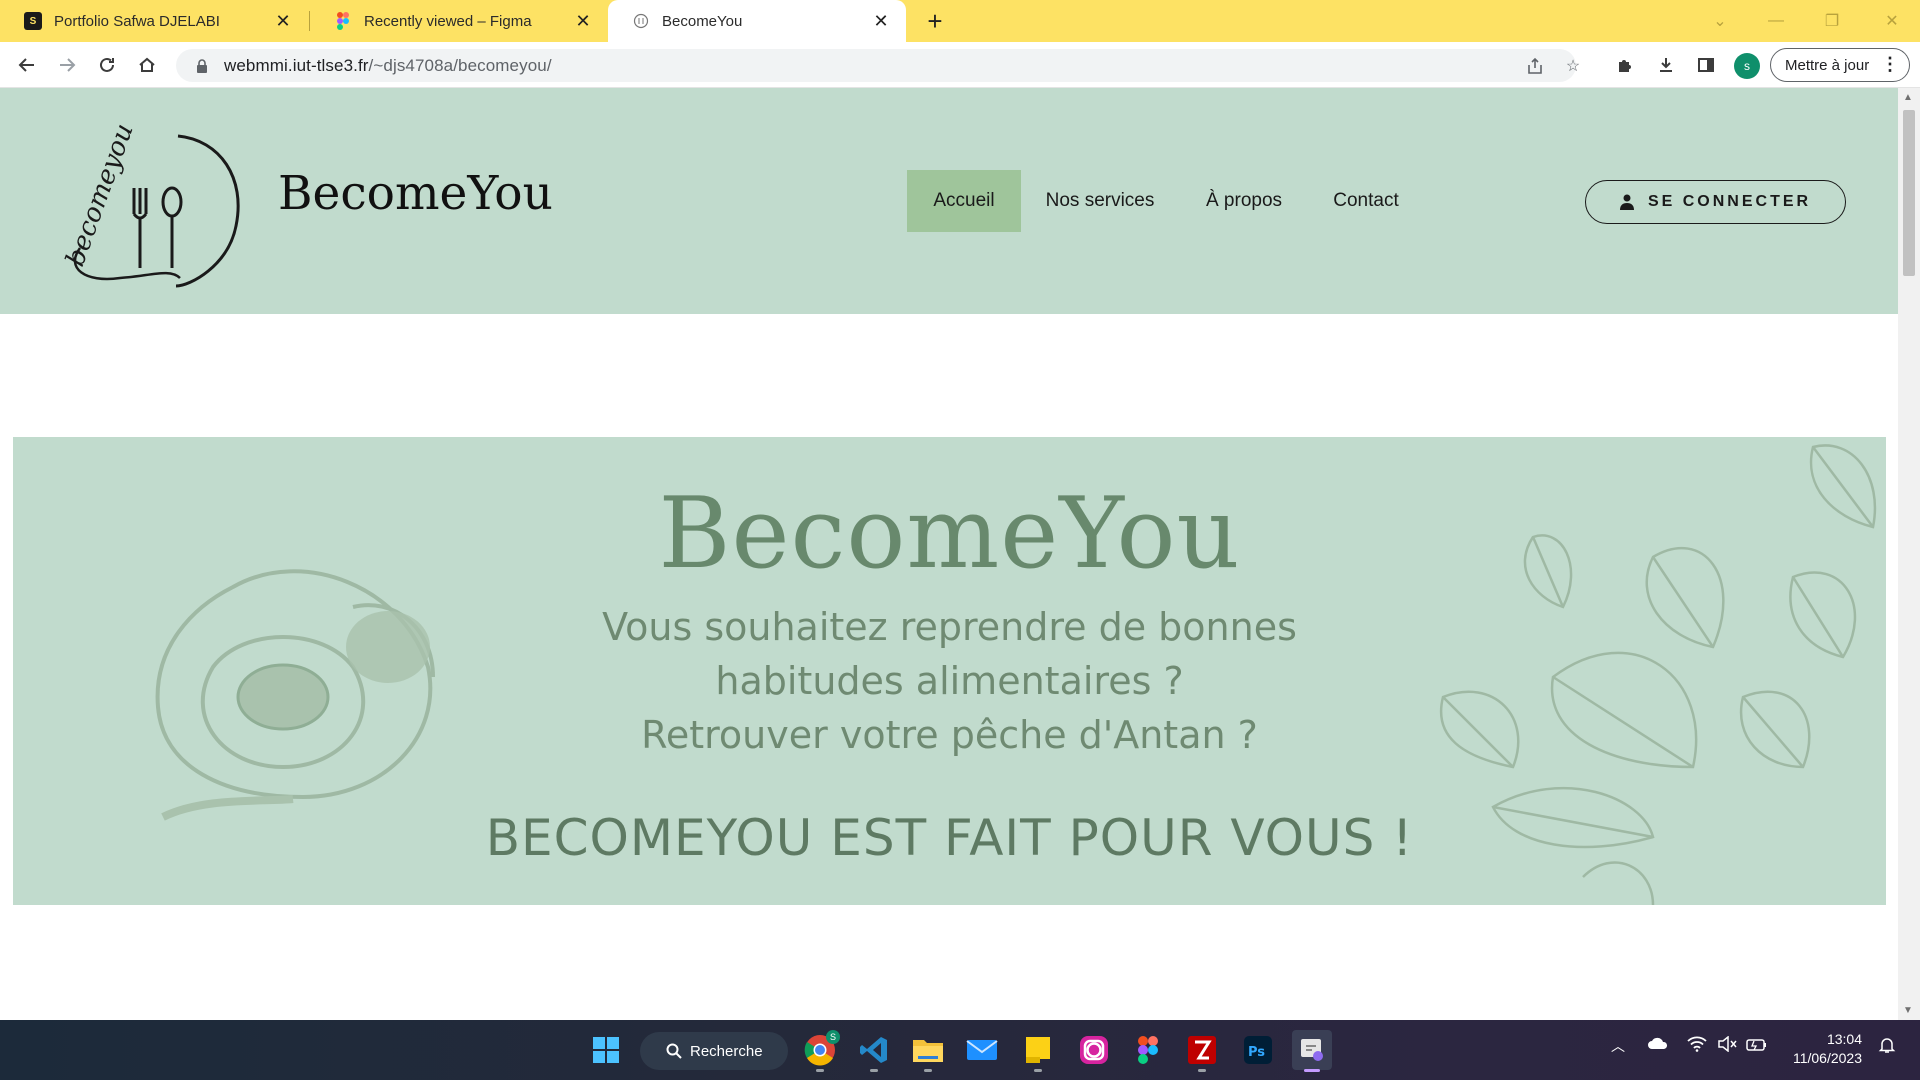  Describe the element at coordinates (147, 65) in the screenshot. I see `home-button` at that location.